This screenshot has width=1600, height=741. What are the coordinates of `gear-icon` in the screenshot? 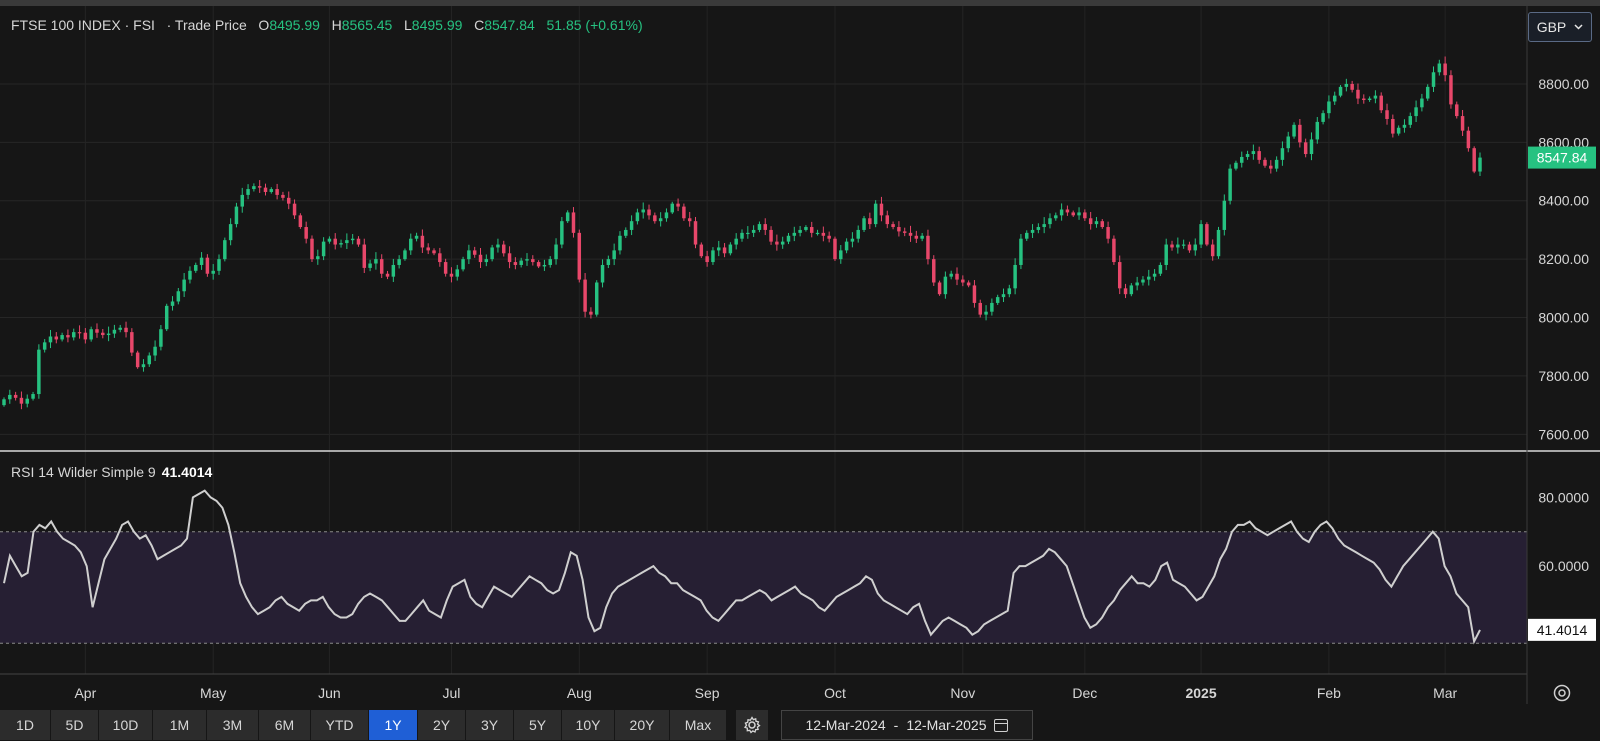 It's located at (752, 725).